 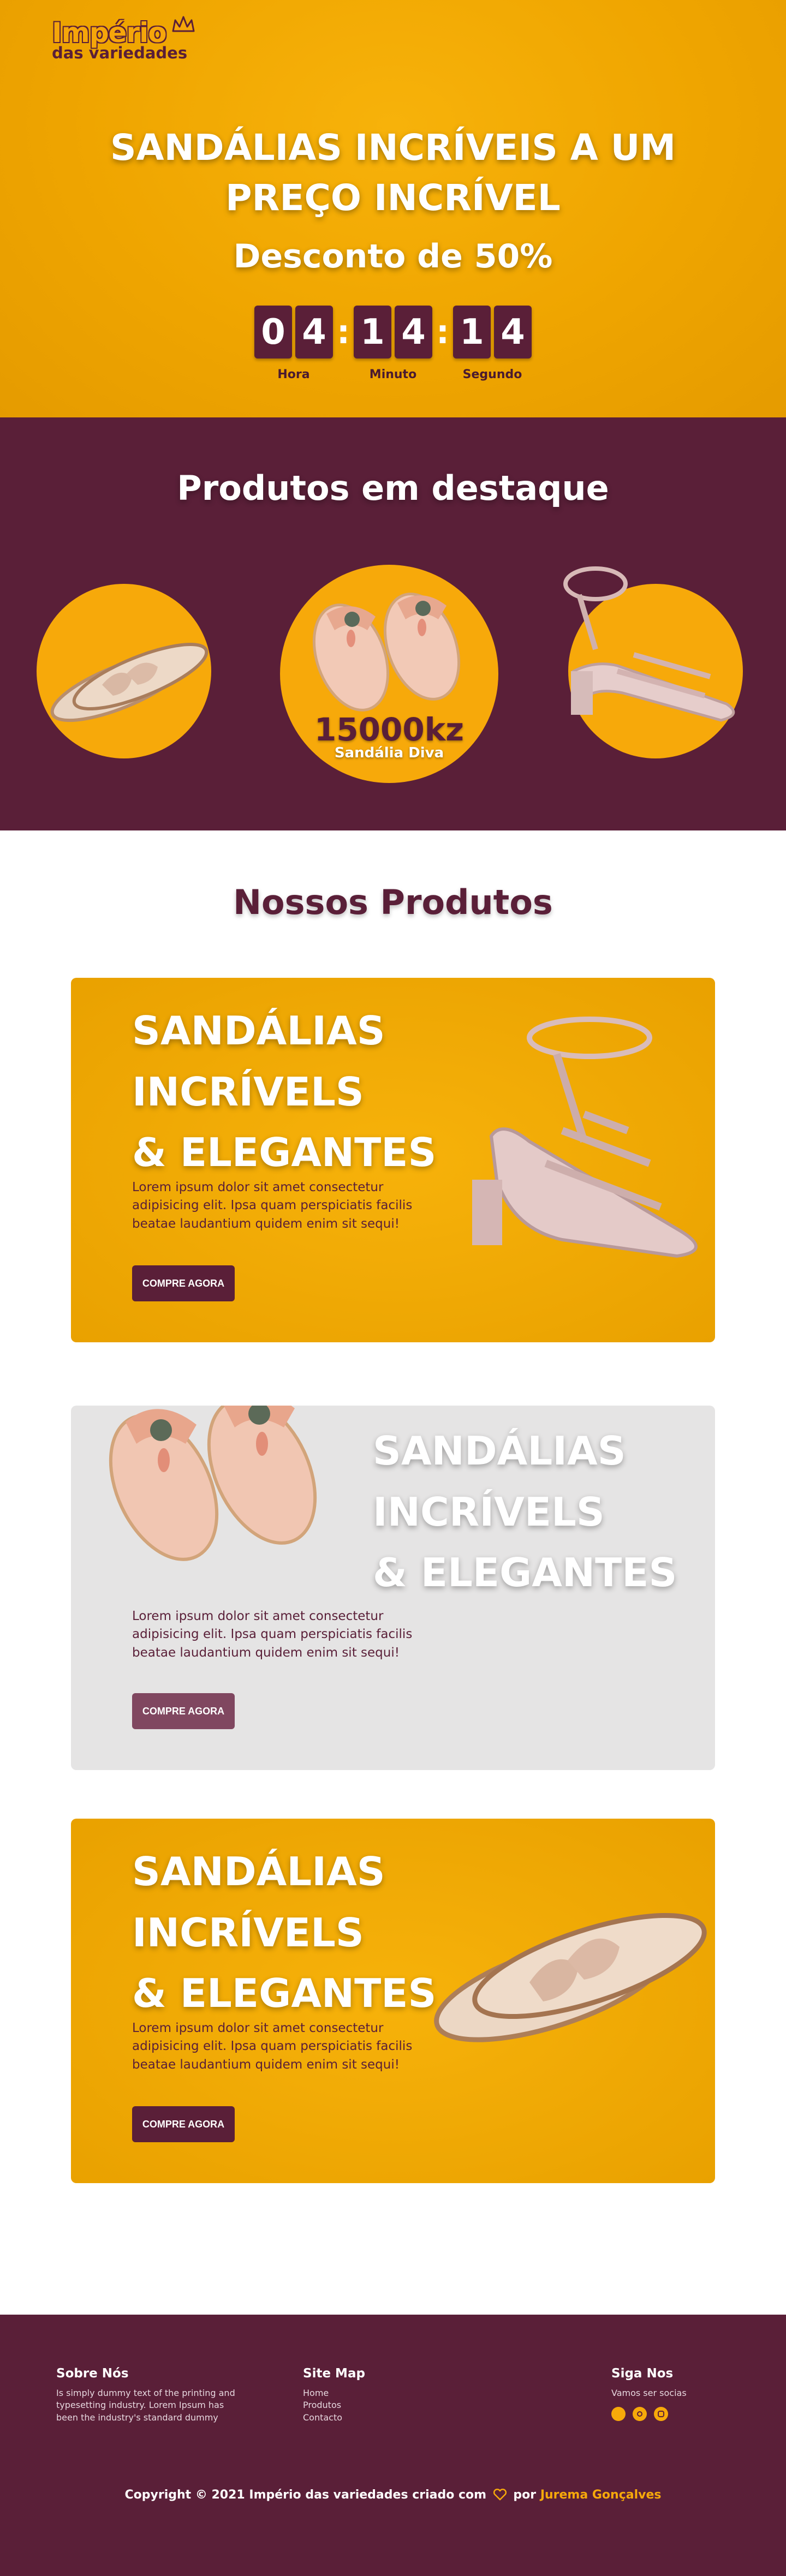 What do you see at coordinates (393, 902) in the screenshot?
I see `products-heading: Nossos Produtos` at bounding box center [393, 902].